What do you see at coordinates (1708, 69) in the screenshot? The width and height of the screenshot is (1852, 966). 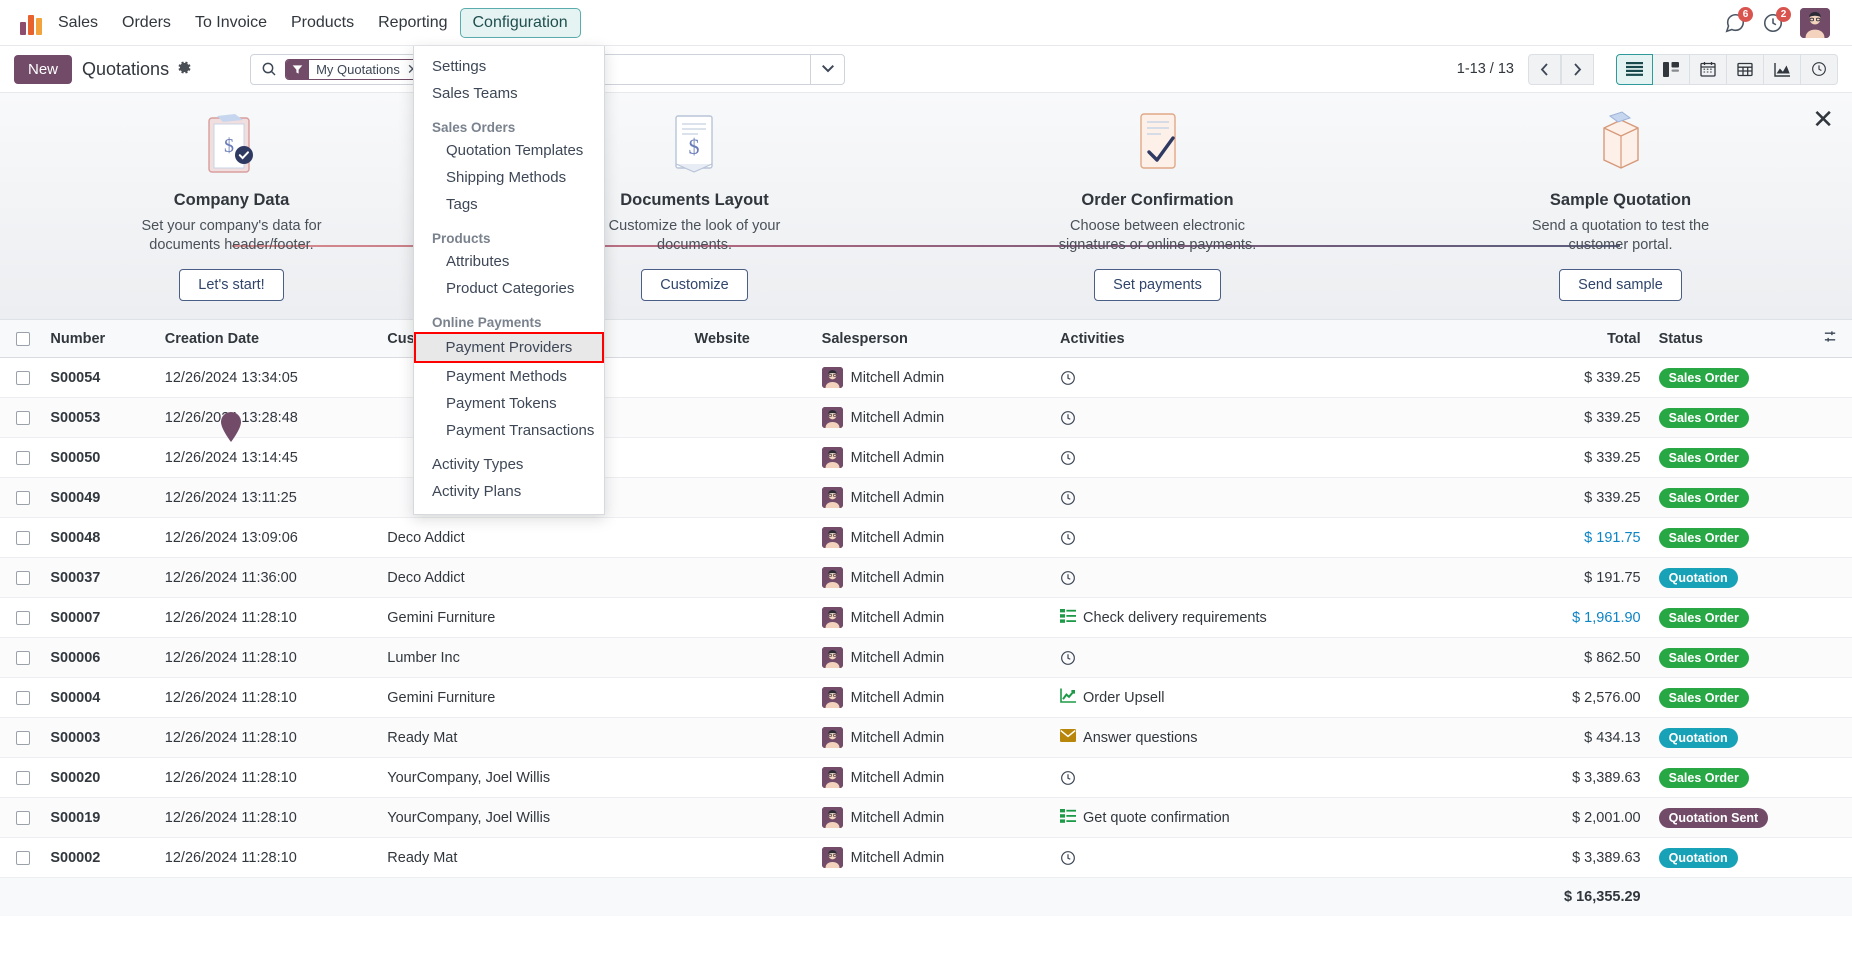 I see `calendar-icon` at bounding box center [1708, 69].